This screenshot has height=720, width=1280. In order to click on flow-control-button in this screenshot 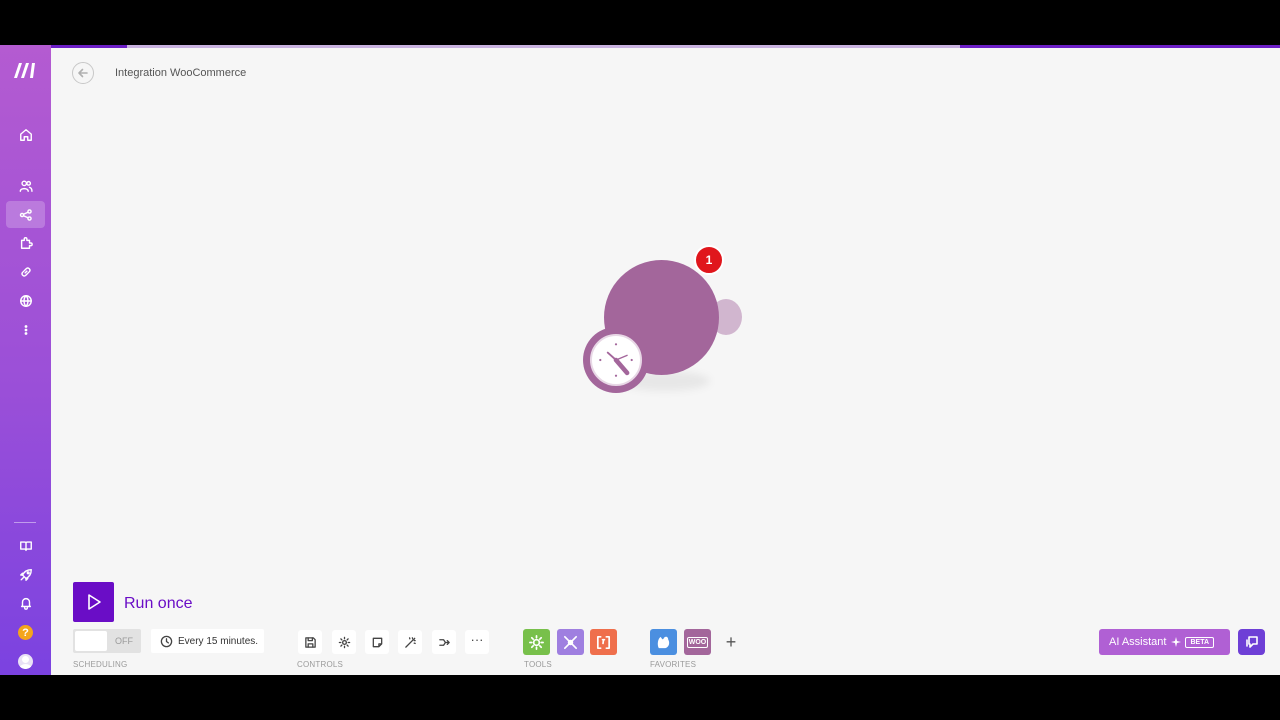, I will do `click(570, 642)`.